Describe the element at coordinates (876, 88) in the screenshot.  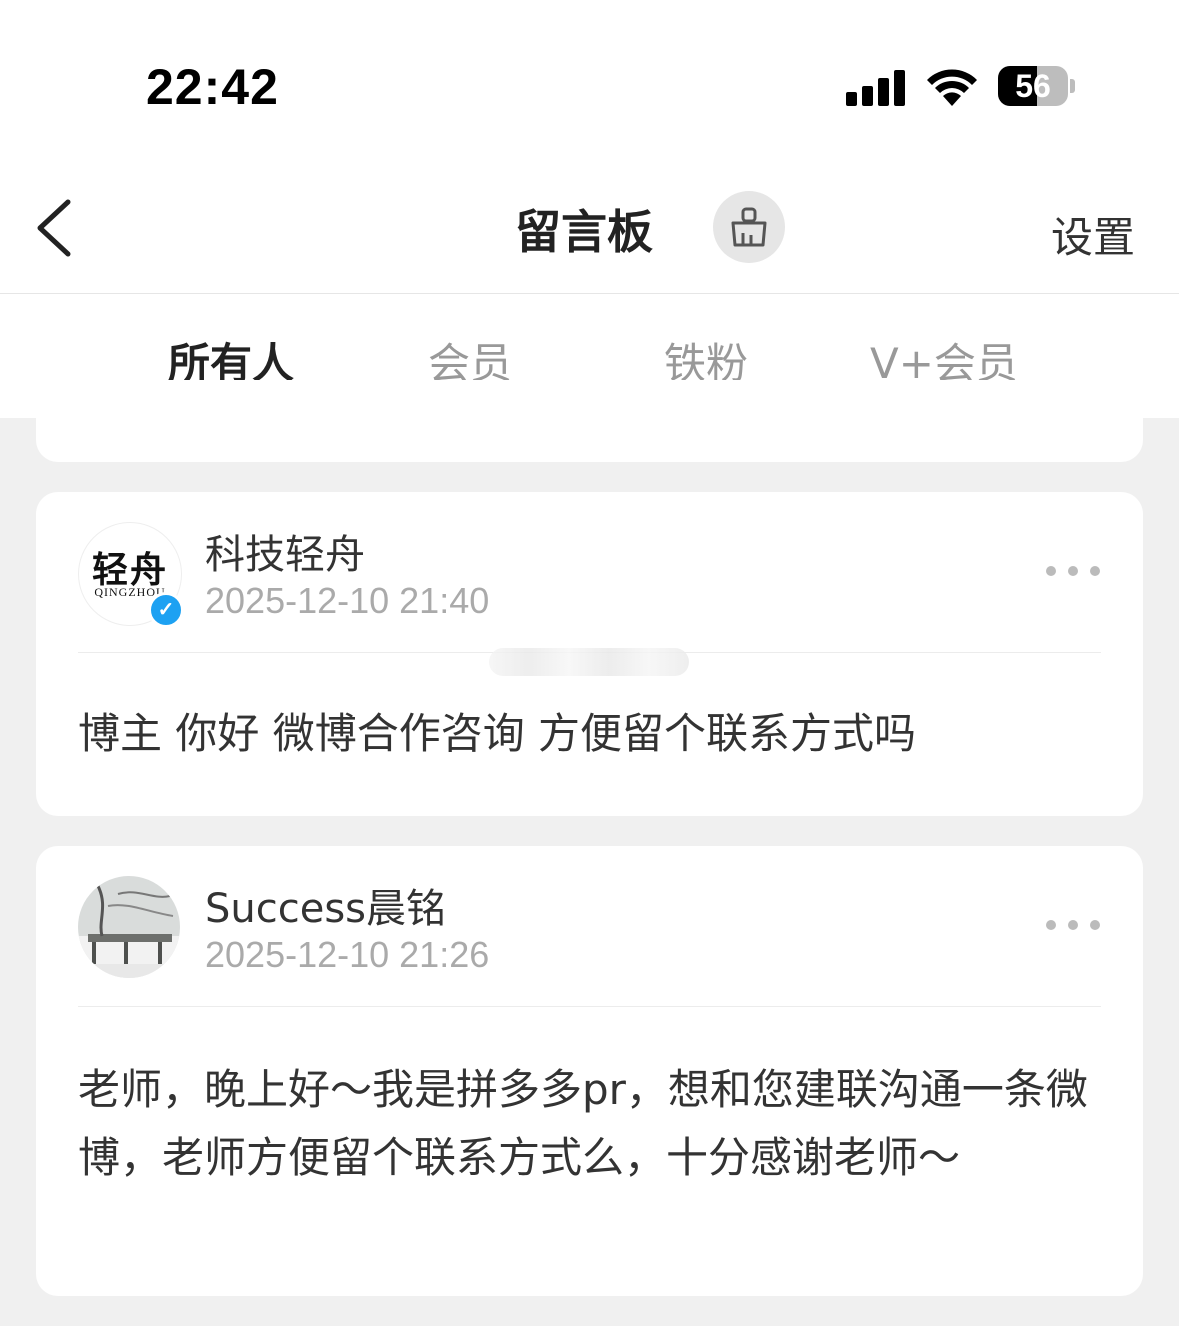
I see `signal-icon` at that location.